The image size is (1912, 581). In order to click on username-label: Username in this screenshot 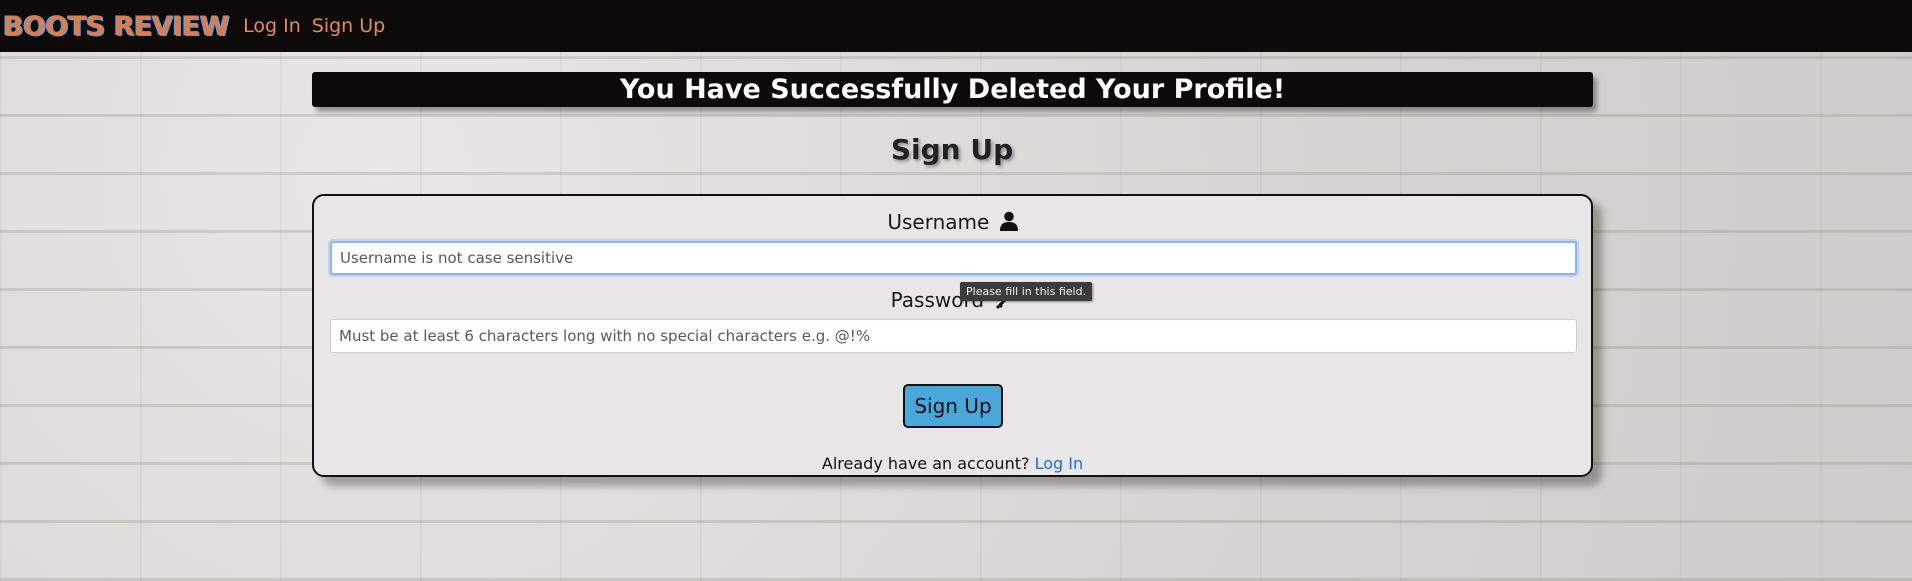, I will do `click(938, 222)`.